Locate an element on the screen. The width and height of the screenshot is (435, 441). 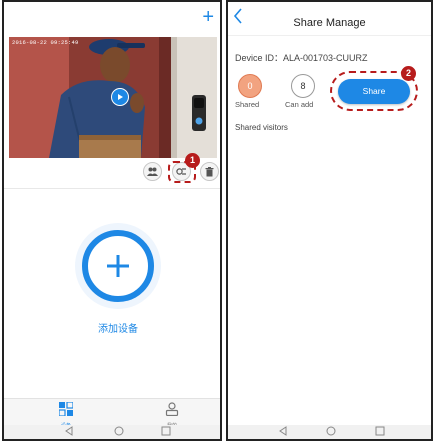
shared-visitors-label: Shared visitors is located at coordinates (261, 127).